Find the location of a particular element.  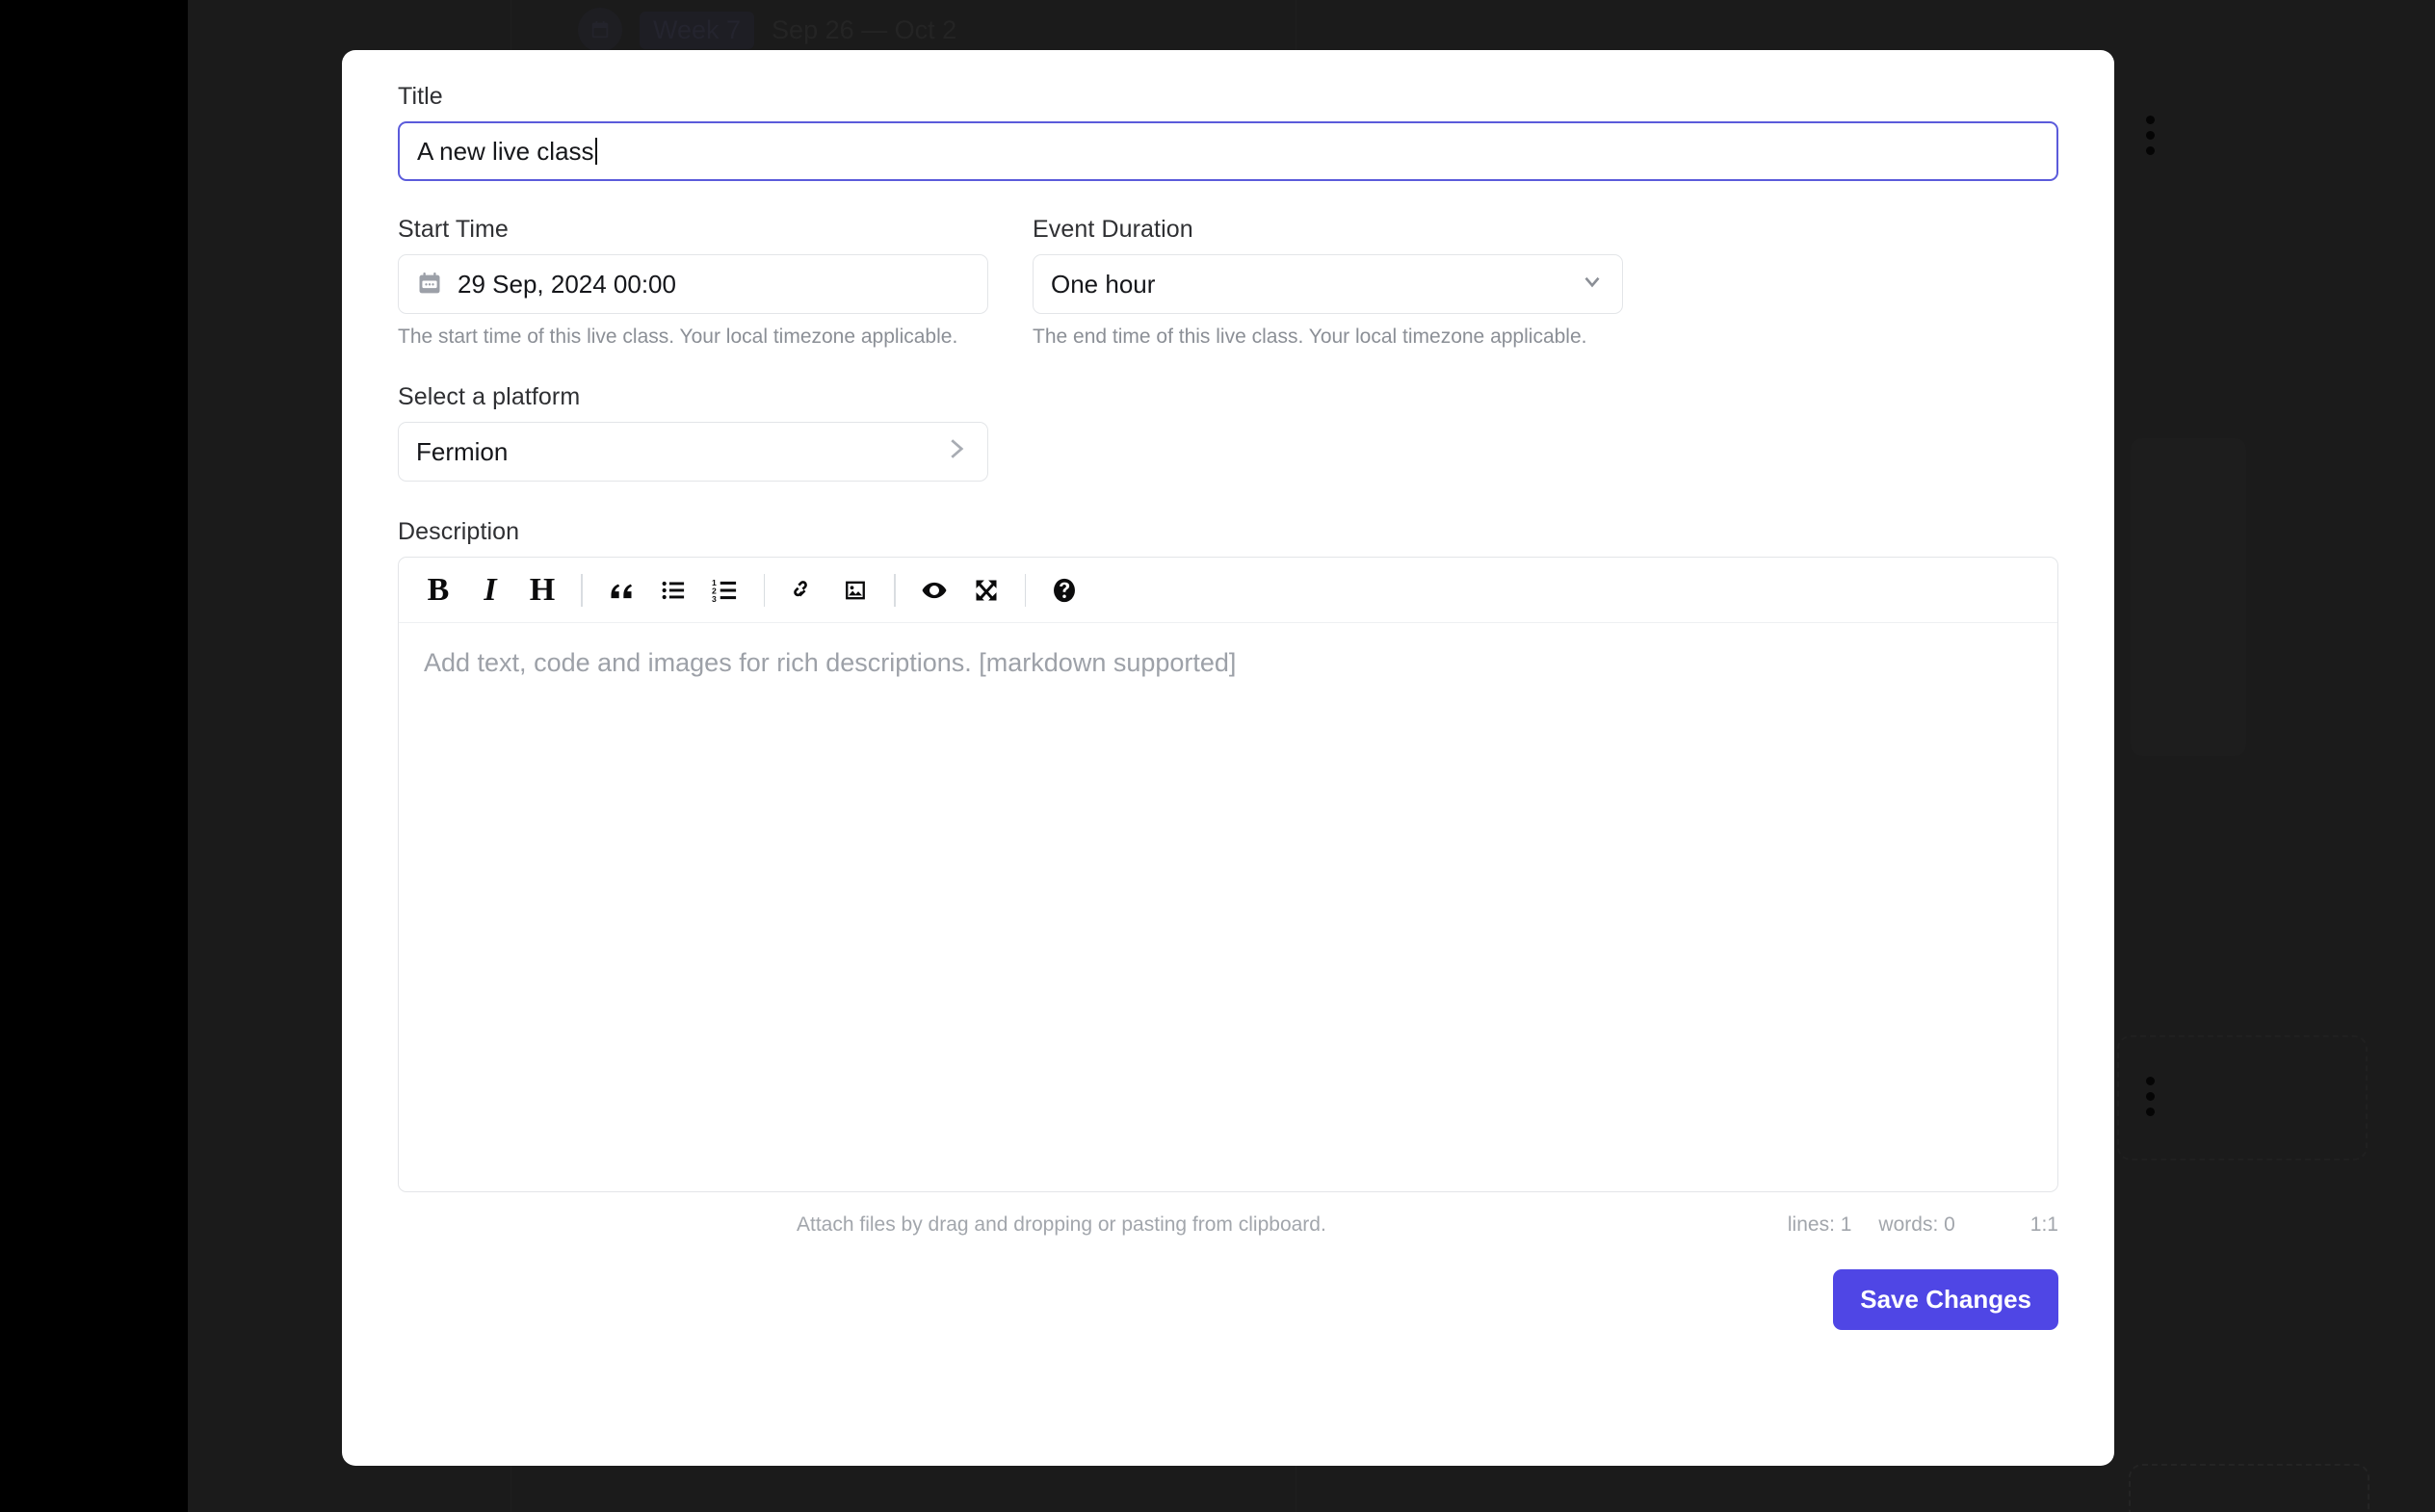

heading-icon: H is located at coordinates (542, 590).